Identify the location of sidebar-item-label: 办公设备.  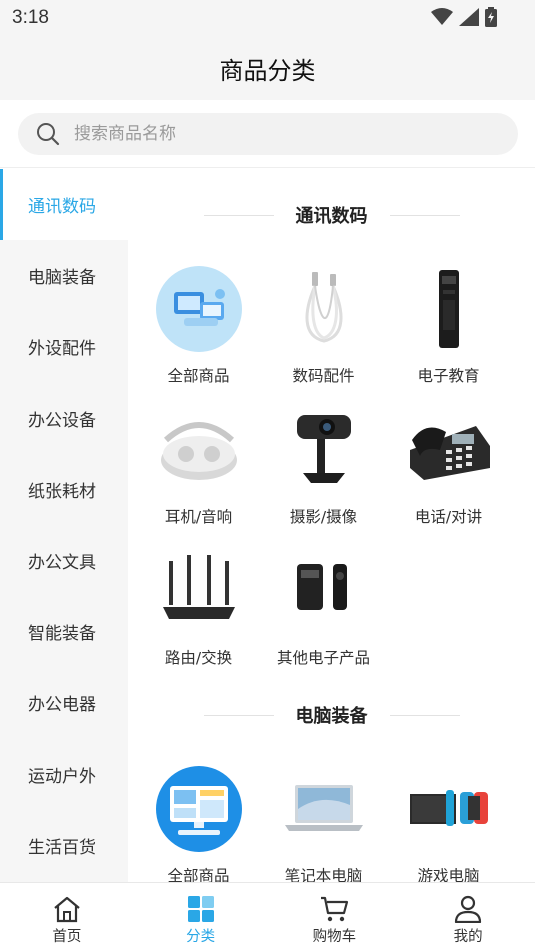
(62, 420).